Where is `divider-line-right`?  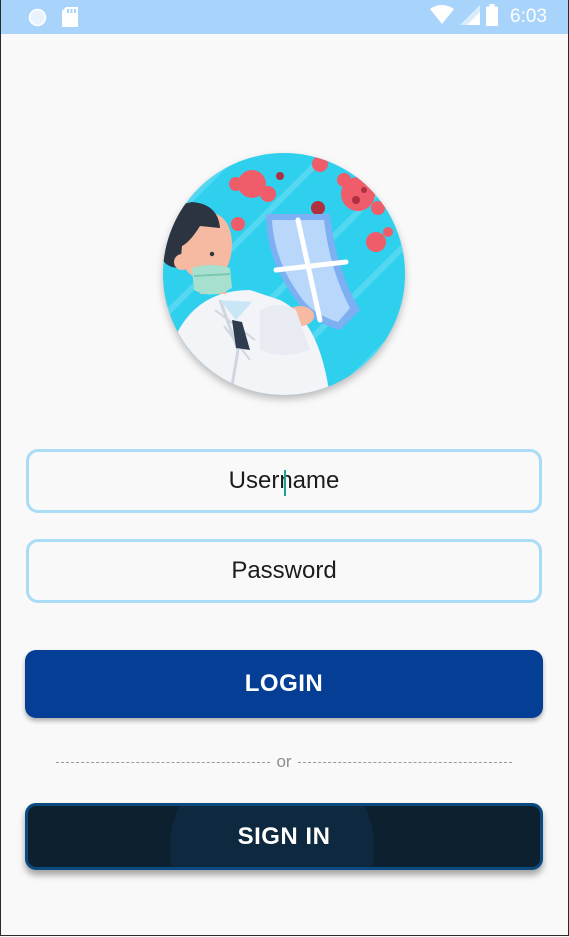 divider-line-right is located at coordinates (404, 762).